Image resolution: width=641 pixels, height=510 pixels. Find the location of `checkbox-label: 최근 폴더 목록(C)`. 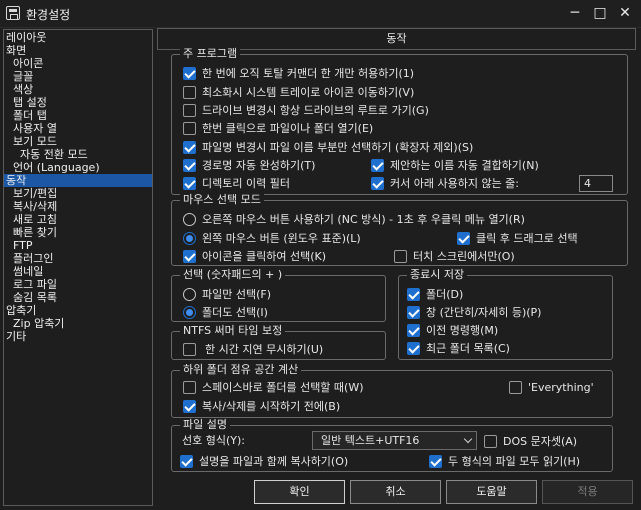

checkbox-label: 최근 폴더 목록(C) is located at coordinates (468, 348).